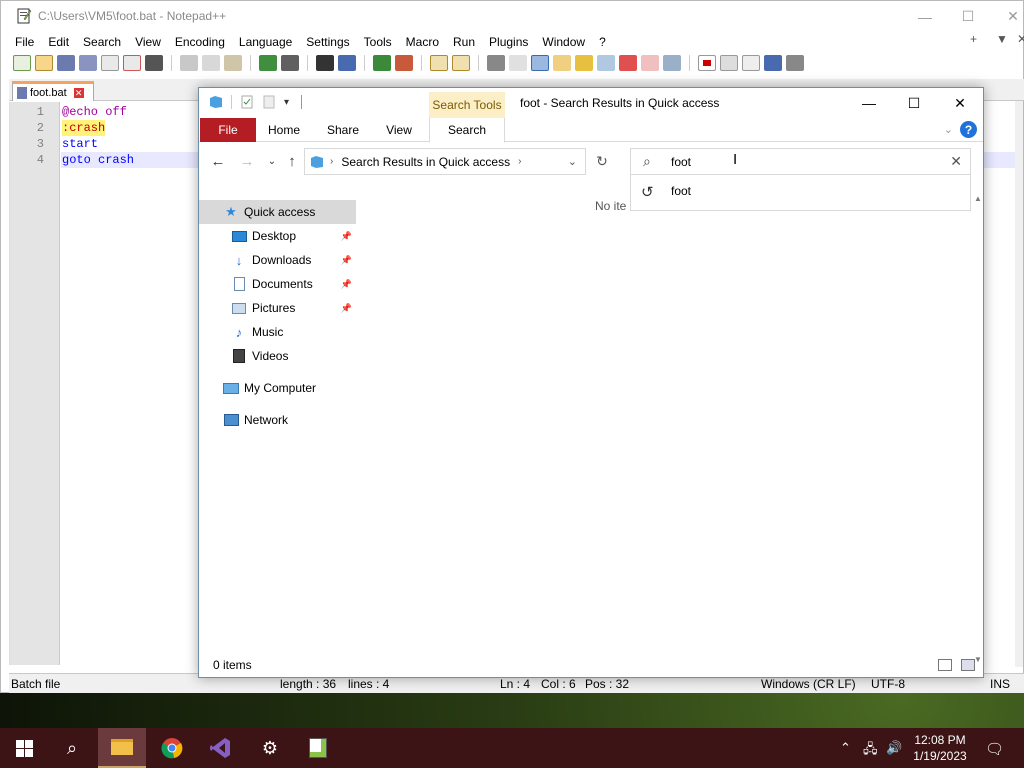  What do you see at coordinates (461, 63) in the screenshot?
I see `sync-horizontal-icon` at bounding box center [461, 63].